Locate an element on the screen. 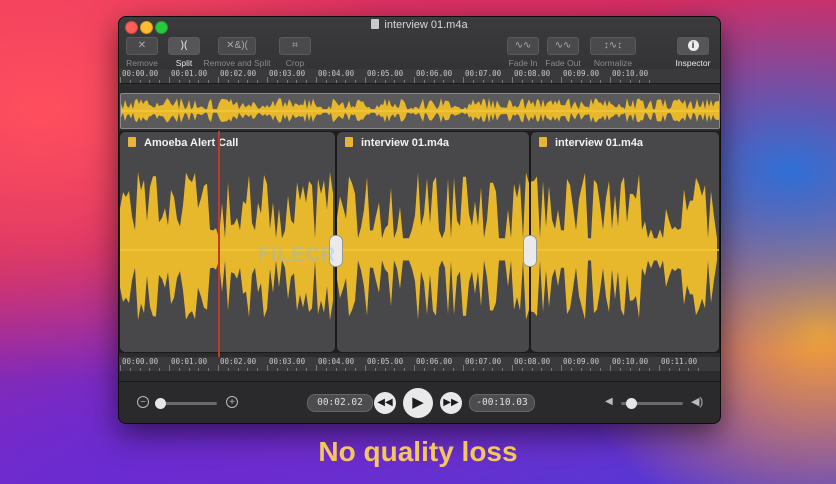 This screenshot has width=836, height=484. clip-interview-01-a: interview 01.m4a is located at coordinates (433, 242).